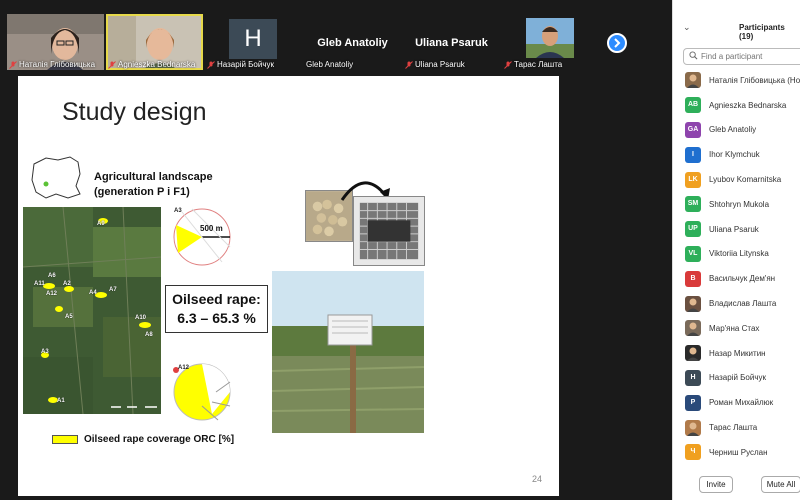 This screenshot has width=800, height=500. I want to click on participant-name: Uliana Psaruk, so click(734, 229).